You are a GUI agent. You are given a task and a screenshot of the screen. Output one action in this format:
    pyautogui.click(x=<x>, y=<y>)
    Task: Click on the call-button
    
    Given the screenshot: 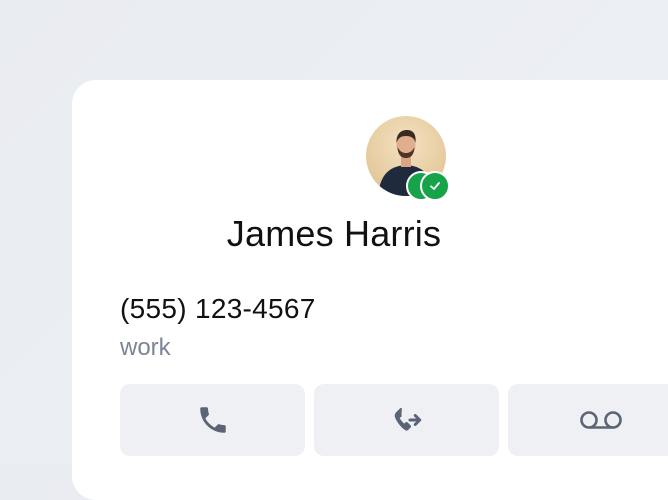 What is the action you would take?
    pyautogui.click(x=212, y=420)
    